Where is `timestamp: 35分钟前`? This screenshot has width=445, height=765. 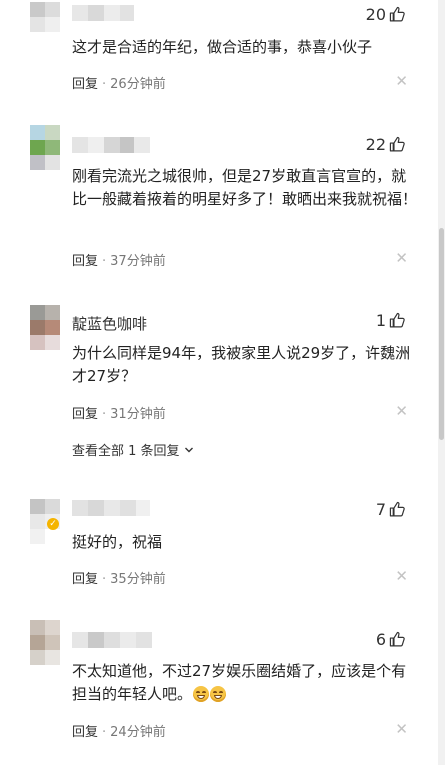
timestamp: 35分钟前 is located at coordinates (138, 579).